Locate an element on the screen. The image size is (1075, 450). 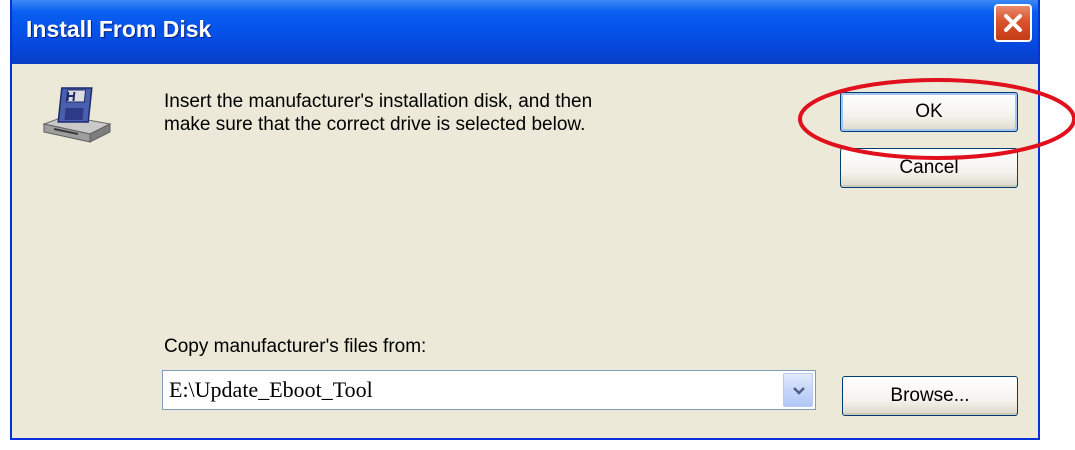
close-button is located at coordinates (1013, 23).